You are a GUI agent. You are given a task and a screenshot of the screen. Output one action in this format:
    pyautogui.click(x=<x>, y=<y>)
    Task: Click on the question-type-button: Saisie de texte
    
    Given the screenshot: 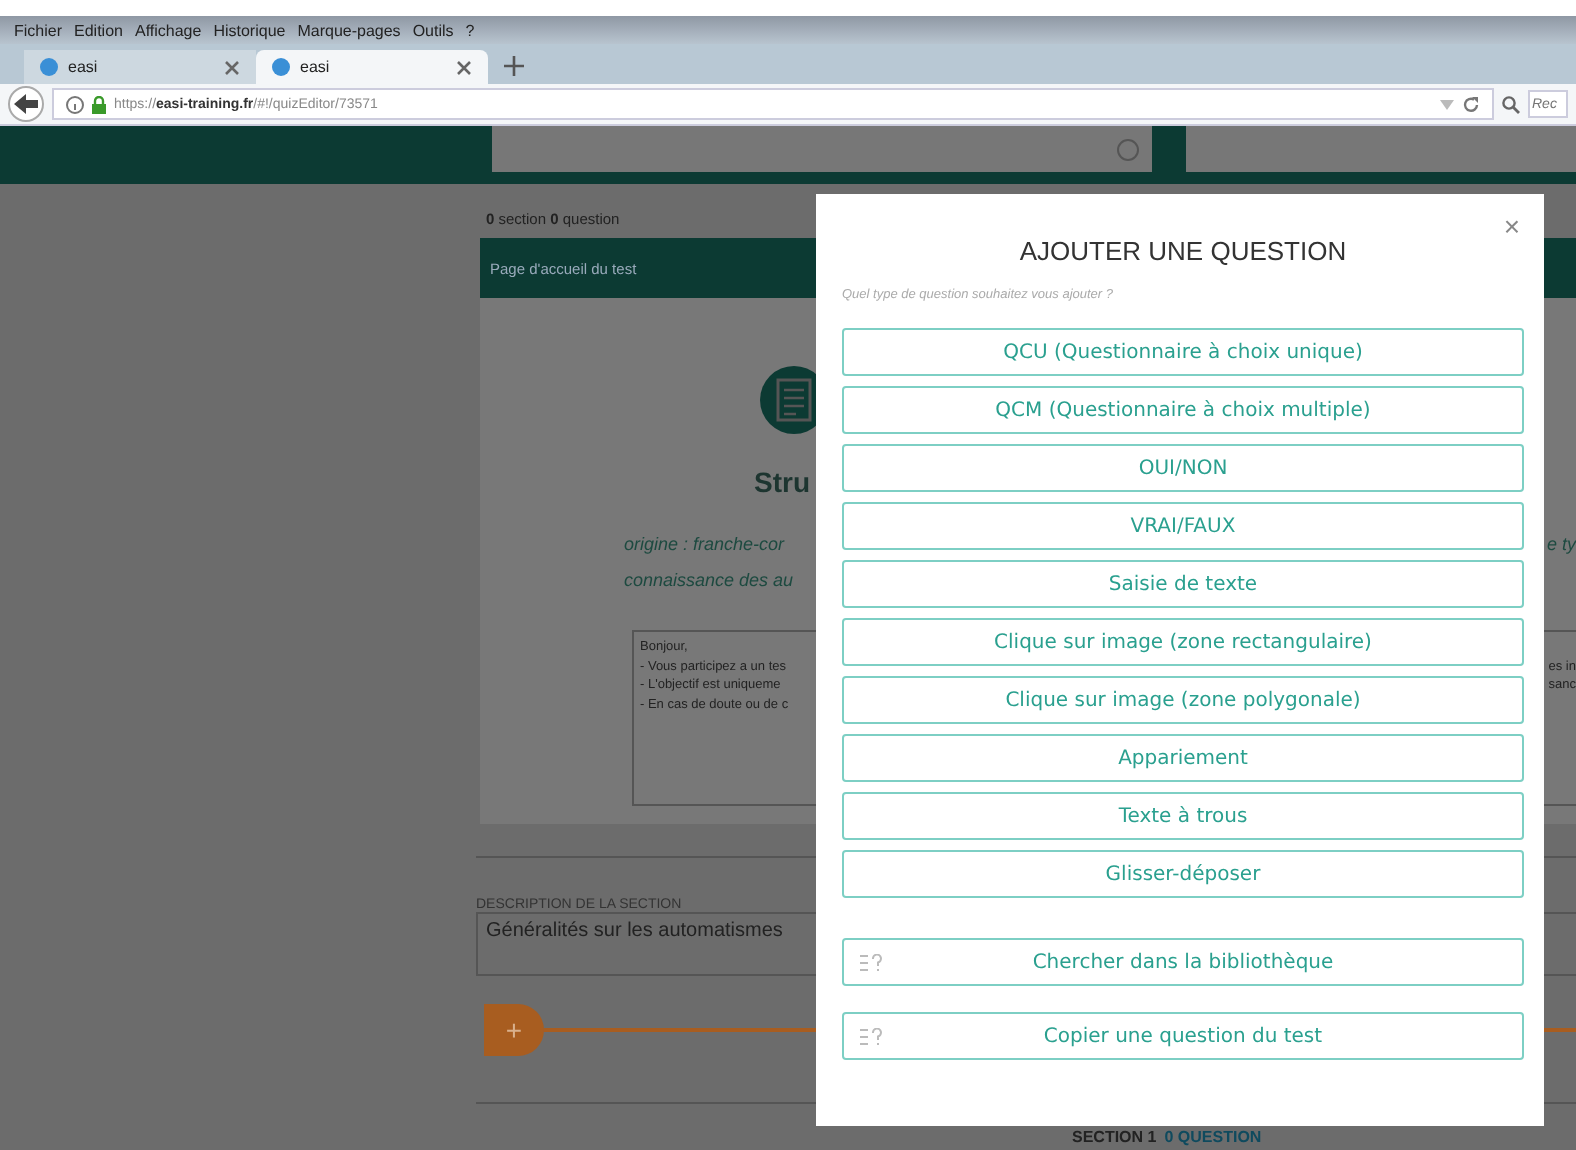 What is the action you would take?
    pyautogui.click(x=1183, y=584)
    